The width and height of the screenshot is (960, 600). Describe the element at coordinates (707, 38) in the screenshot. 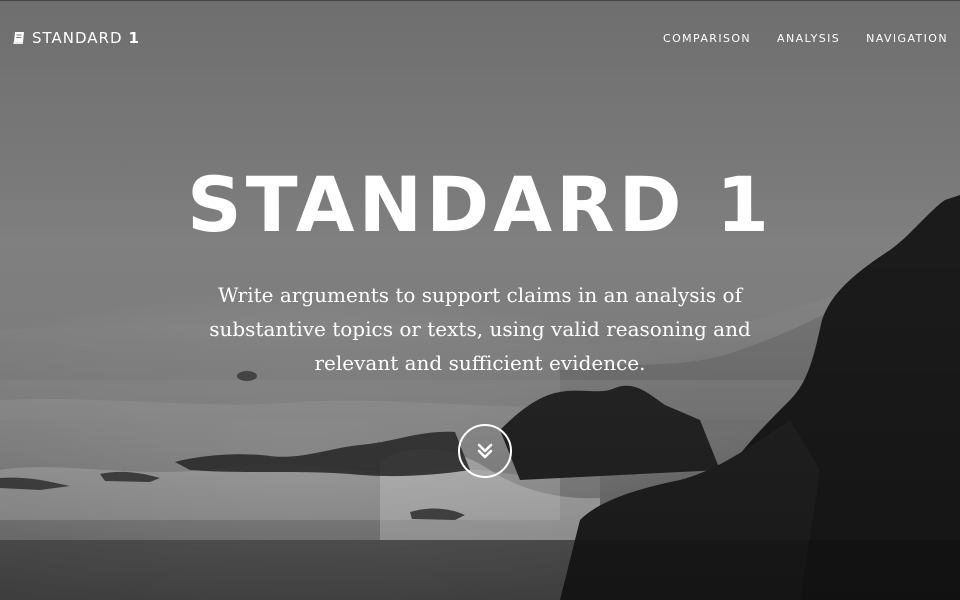

I see `nav-link-comparison: COMPARISON` at that location.